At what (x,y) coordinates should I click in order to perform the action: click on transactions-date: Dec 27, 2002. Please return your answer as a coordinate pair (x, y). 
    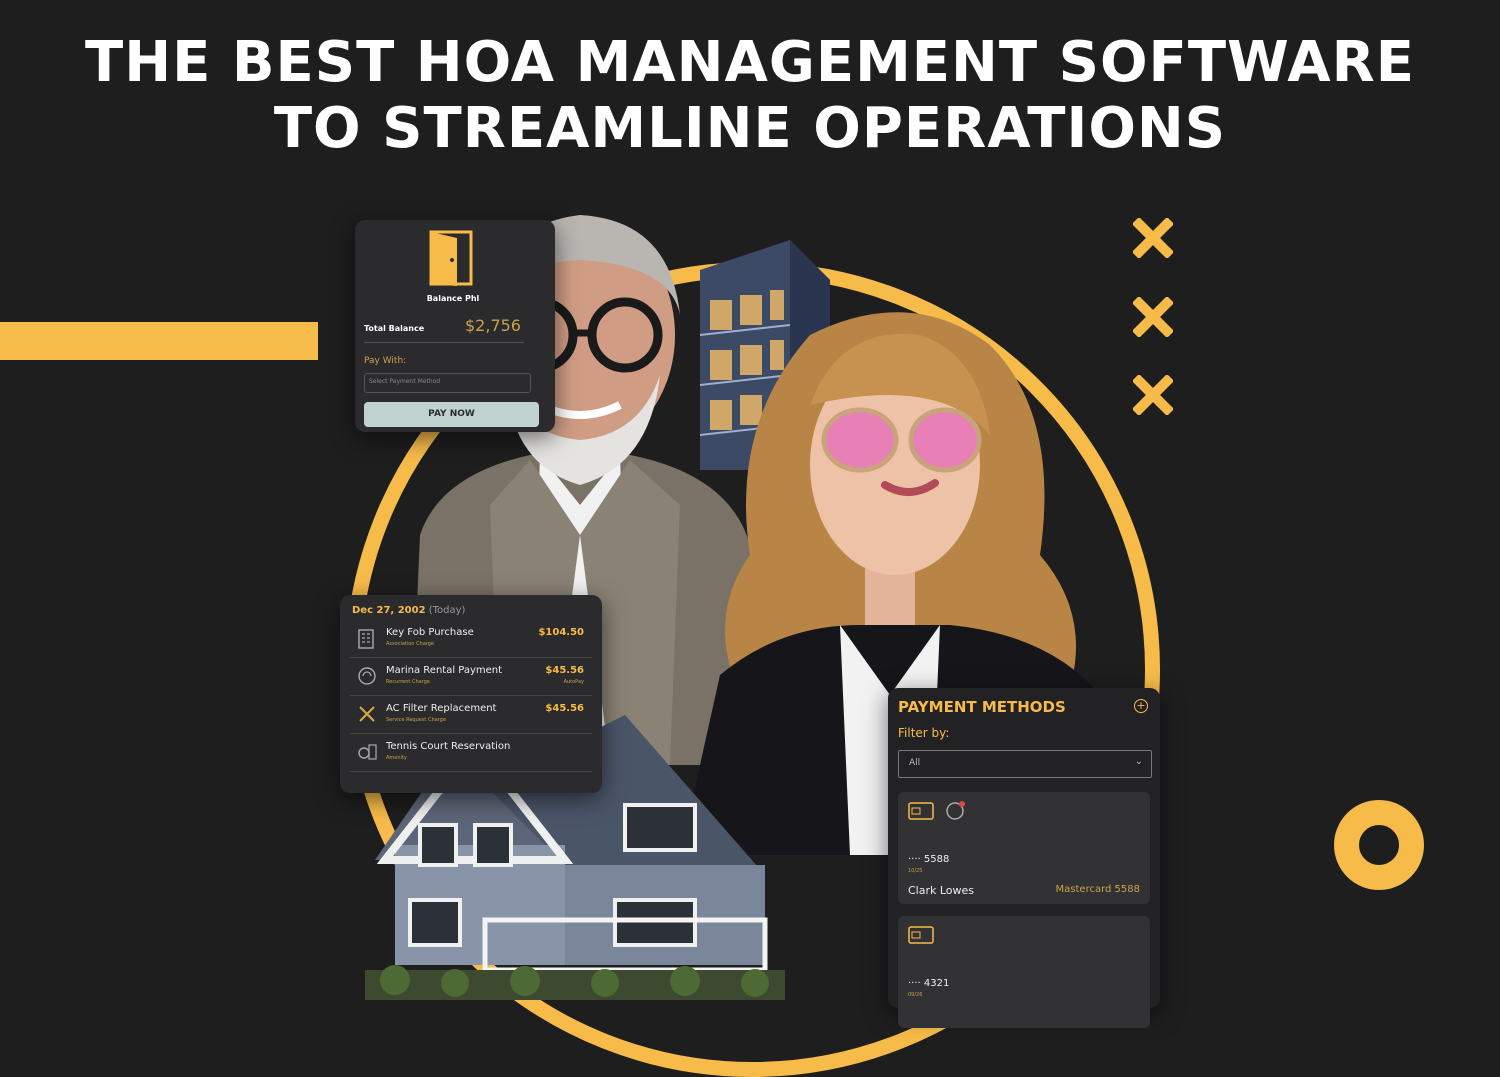
    Looking at the image, I should click on (389, 610).